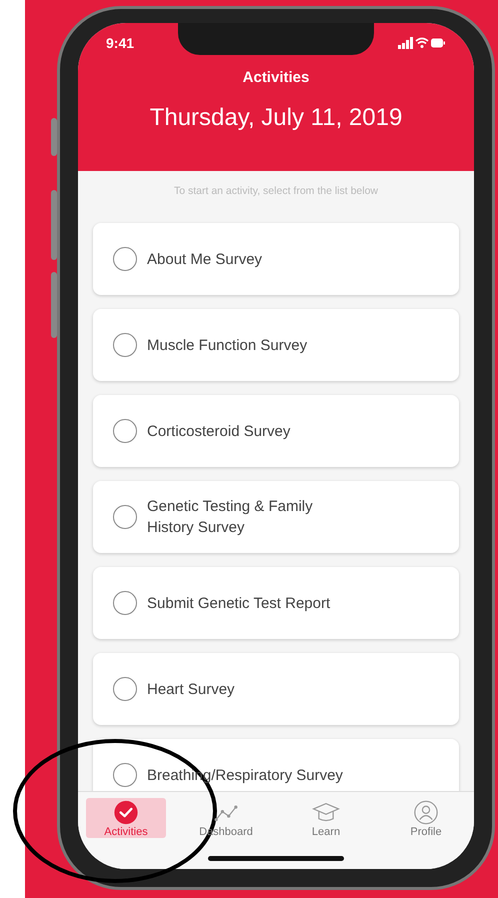 This screenshot has height=898, width=498. What do you see at coordinates (276, 689) in the screenshot?
I see `activity-card: Heart Survey` at bounding box center [276, 689].